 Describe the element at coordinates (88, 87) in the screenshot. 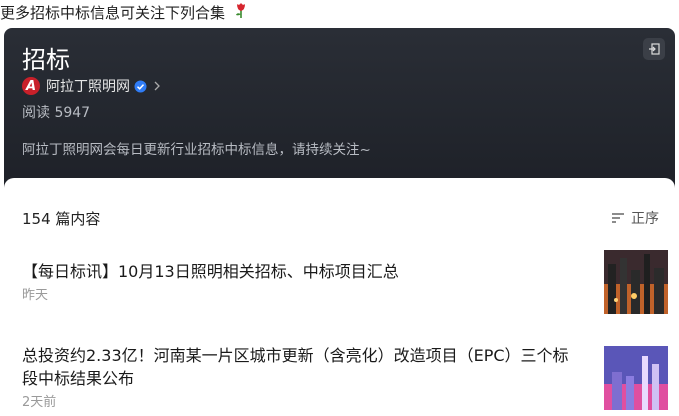

I see `account-name: 阿拉丁照明网` at that location.